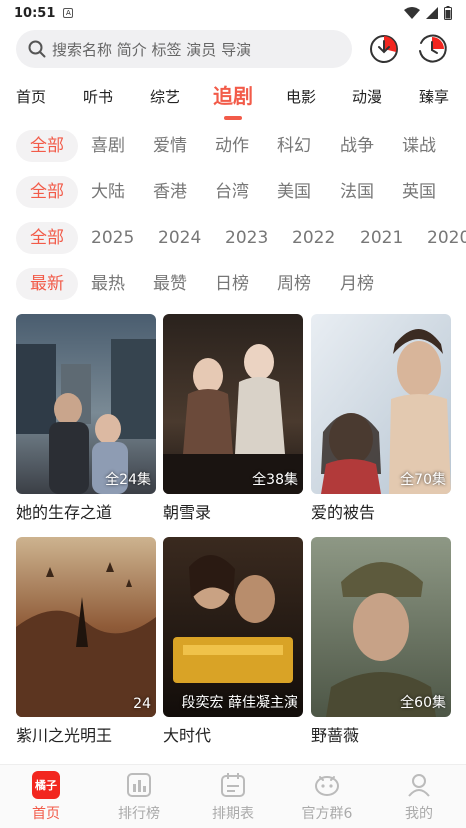  What do you see at coordinates (381, 238) in the screenshot?
I see `year-chip: 2021` at bounding box center [381, 238].